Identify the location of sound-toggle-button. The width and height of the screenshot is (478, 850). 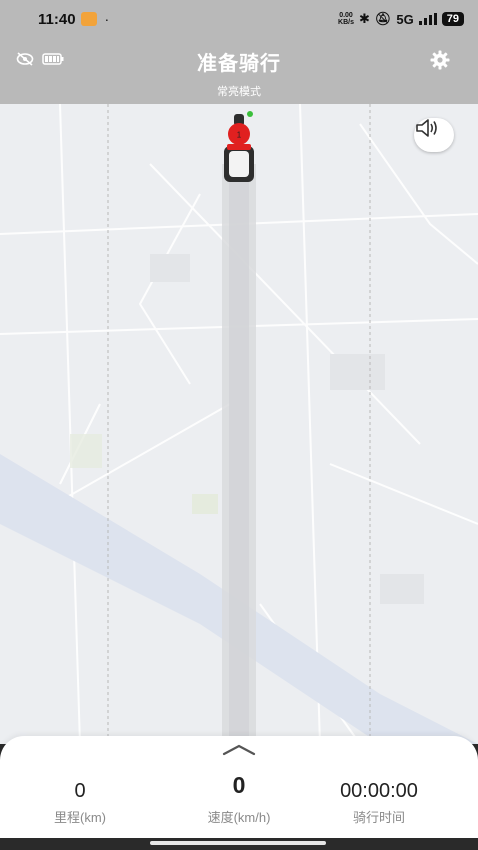
(434, 135).